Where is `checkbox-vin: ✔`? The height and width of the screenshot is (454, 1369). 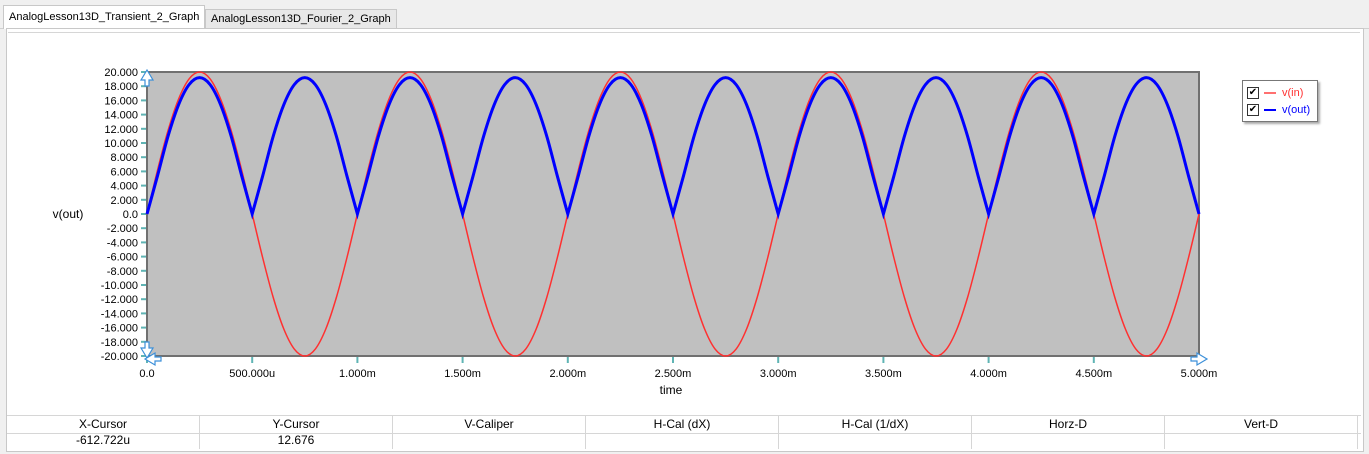 checkbox-vin: ✔ is located at coordinates (1253, 93).